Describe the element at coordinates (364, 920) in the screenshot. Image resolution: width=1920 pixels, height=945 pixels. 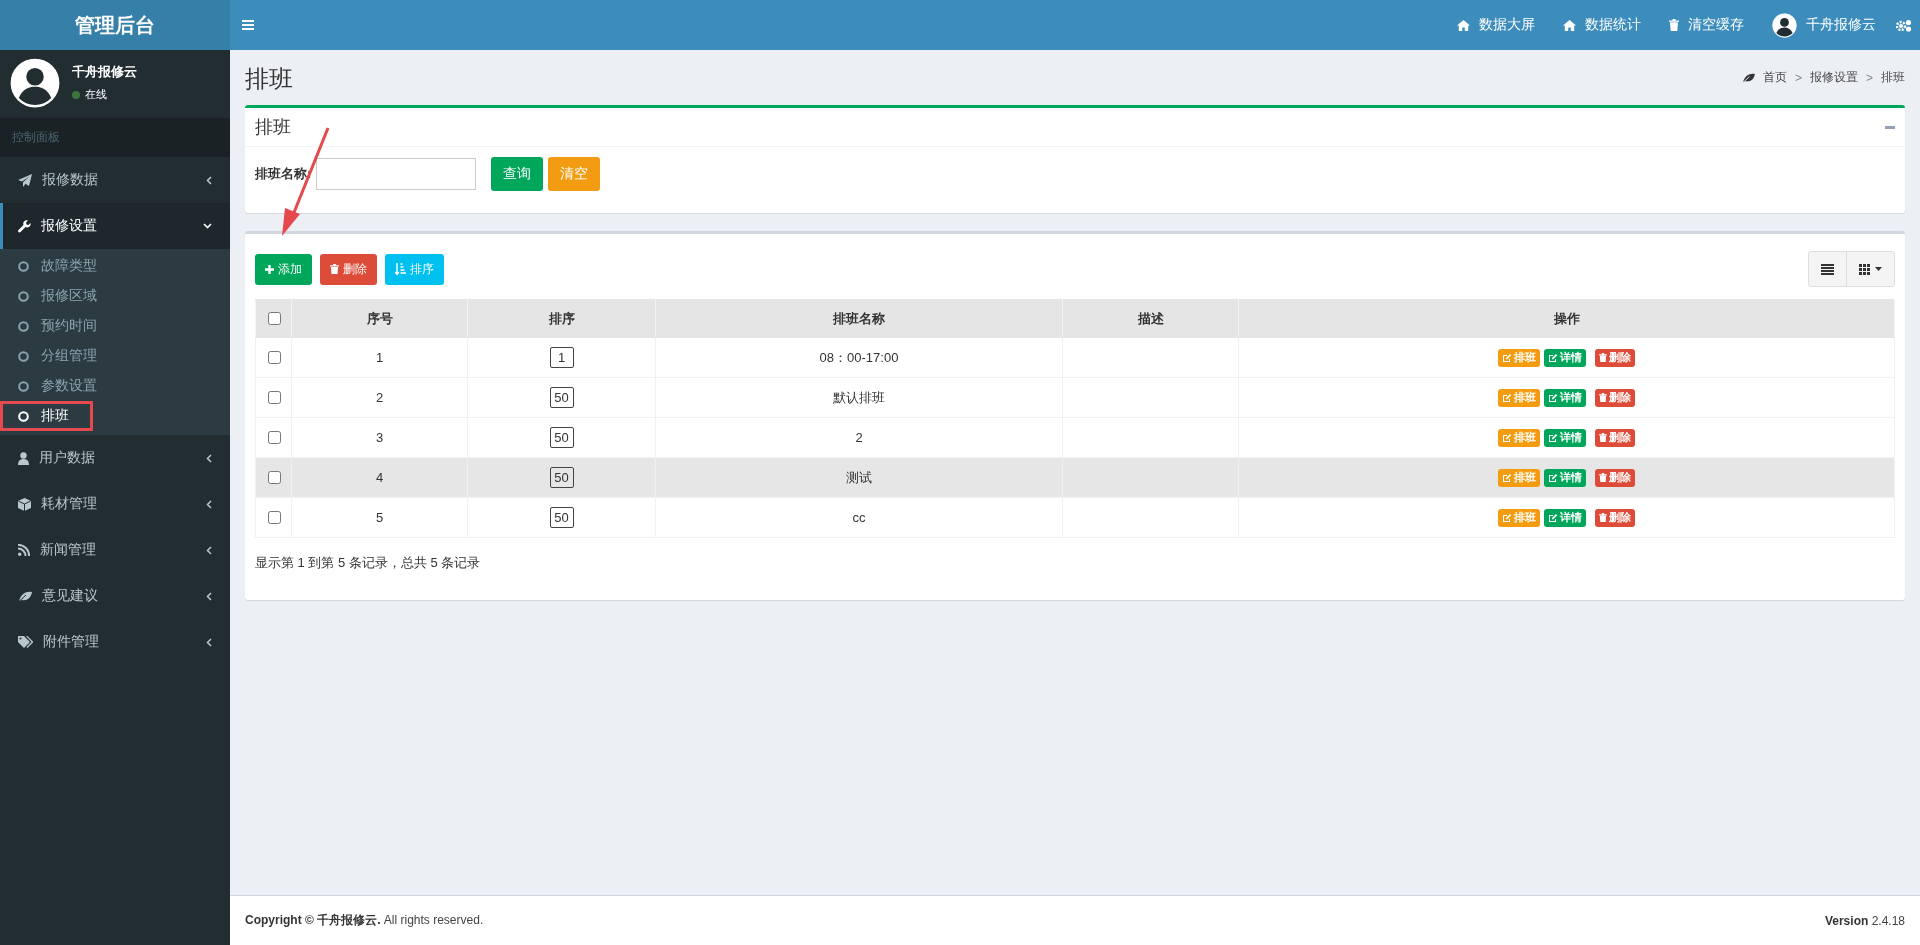
I see `copyright-text: Copyright © 千舟报修云. All rights reserved.` at that location.